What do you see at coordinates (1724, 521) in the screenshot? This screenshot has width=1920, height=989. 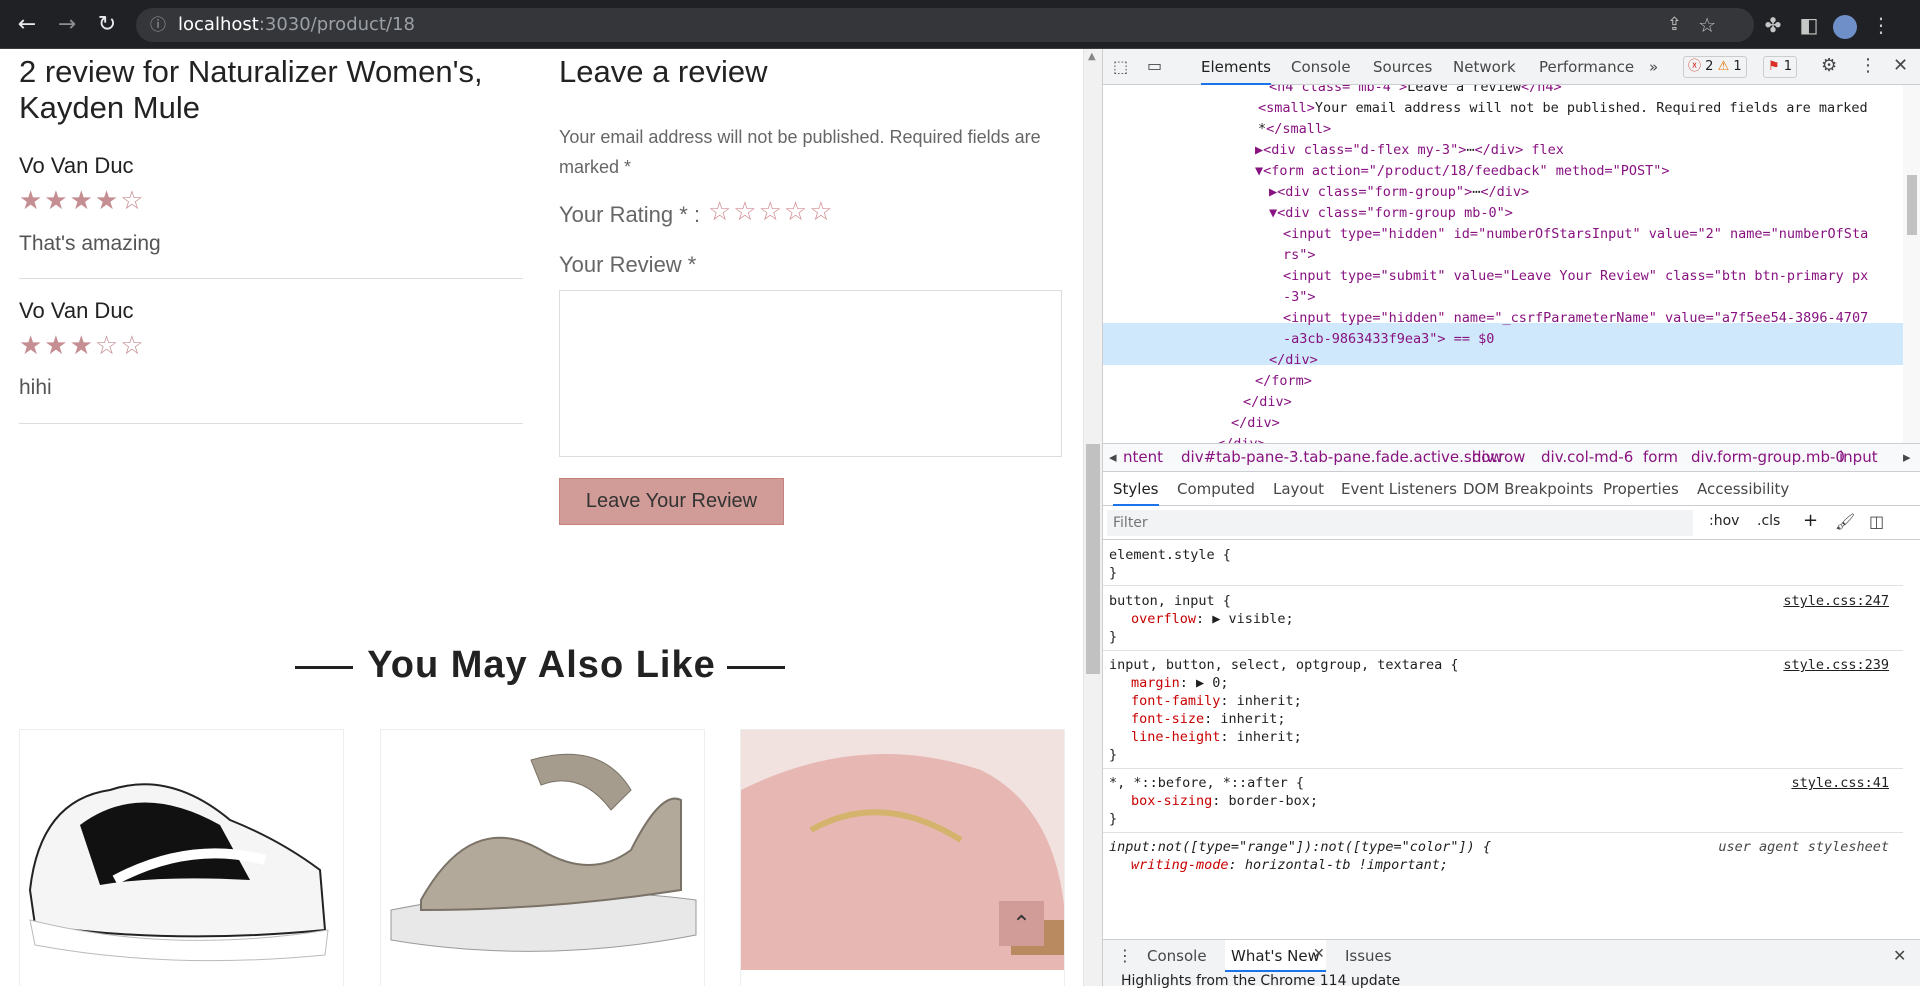 I see `hov-toggle: :hov` at bounding box center [1724, 521].